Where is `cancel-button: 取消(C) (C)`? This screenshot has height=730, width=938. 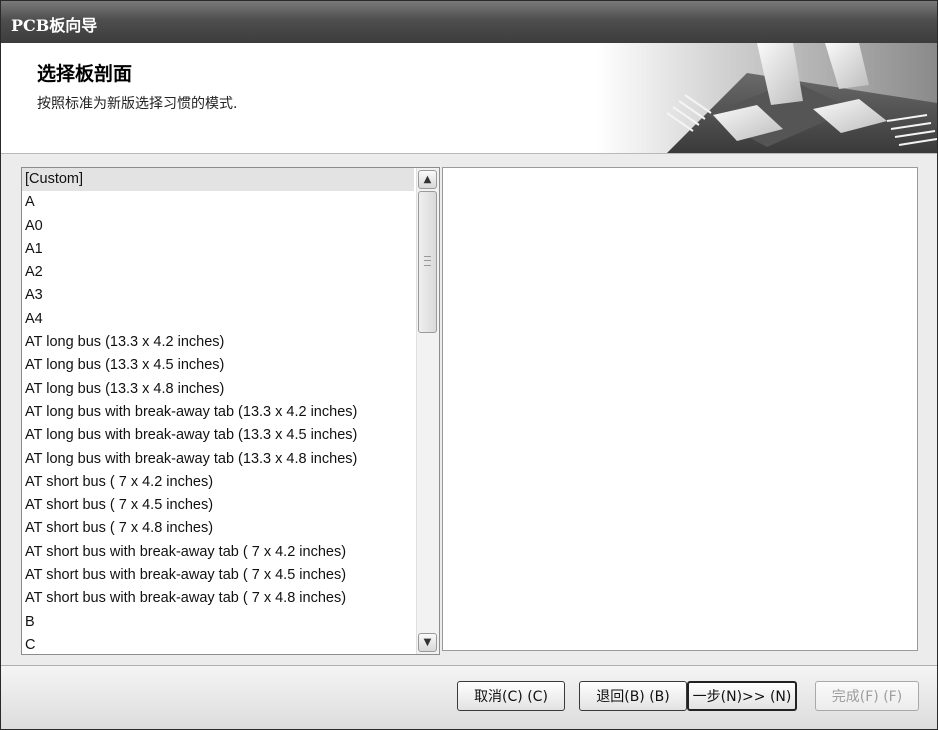 cancel-button: 取消(C) (C) is located at coordinates (511, 696).